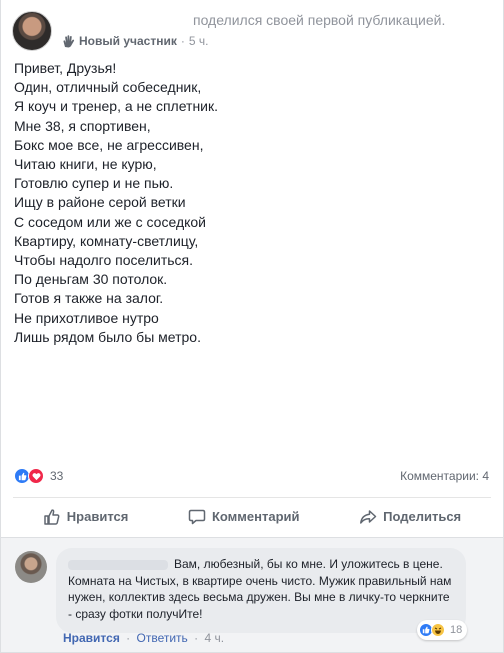 This screenshot has width=504, height=653. I want to click on comment-actions: Нравится · Ответить · 4 ч., so click(143, 638).